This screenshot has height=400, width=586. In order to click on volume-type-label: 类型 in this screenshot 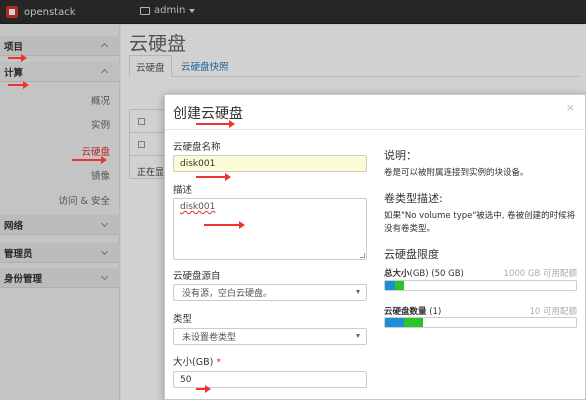, I will do `click(183, 319)`.